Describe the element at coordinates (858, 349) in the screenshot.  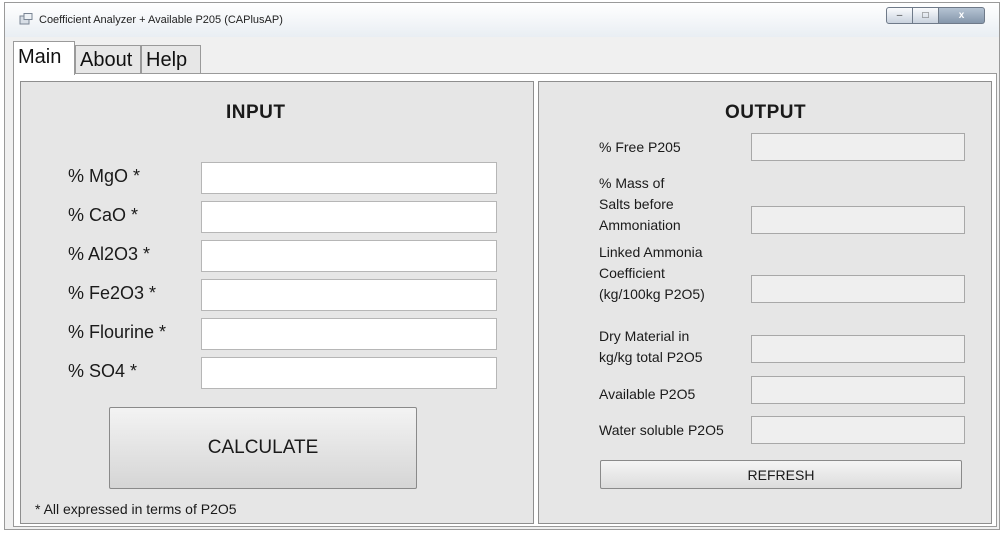
I see `dry-material-output` at that location.